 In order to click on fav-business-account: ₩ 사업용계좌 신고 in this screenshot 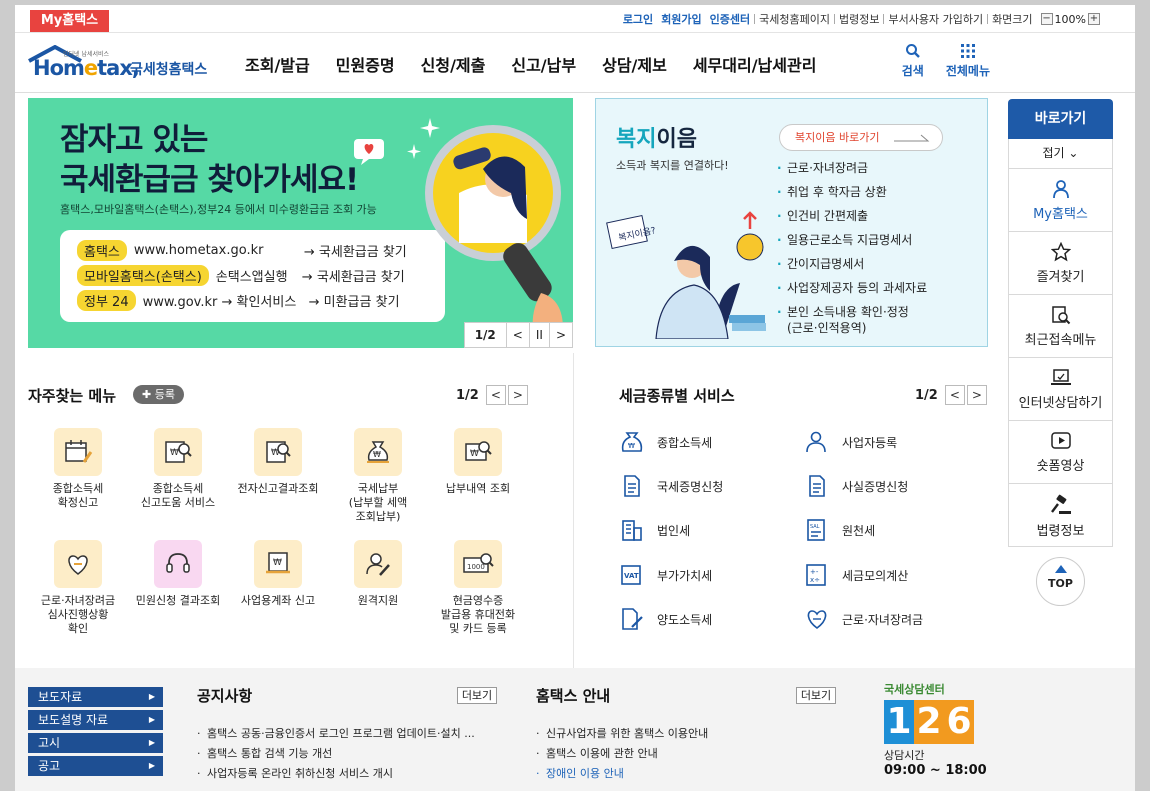, I will do `click(278, 574)`.